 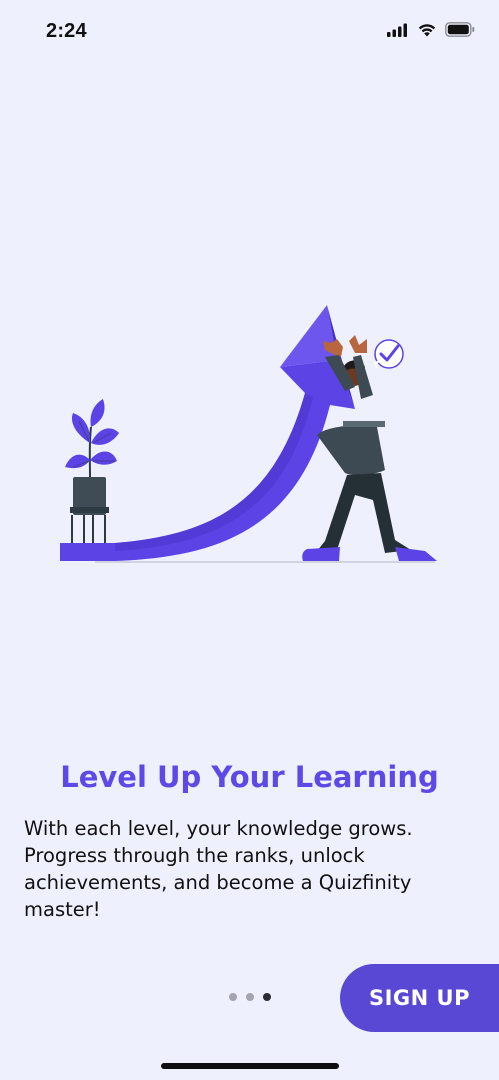 What do you see at coordinates (66, 31) in the screenshot?
I see `status-time: 2:24` at bounding box center [66, 31].